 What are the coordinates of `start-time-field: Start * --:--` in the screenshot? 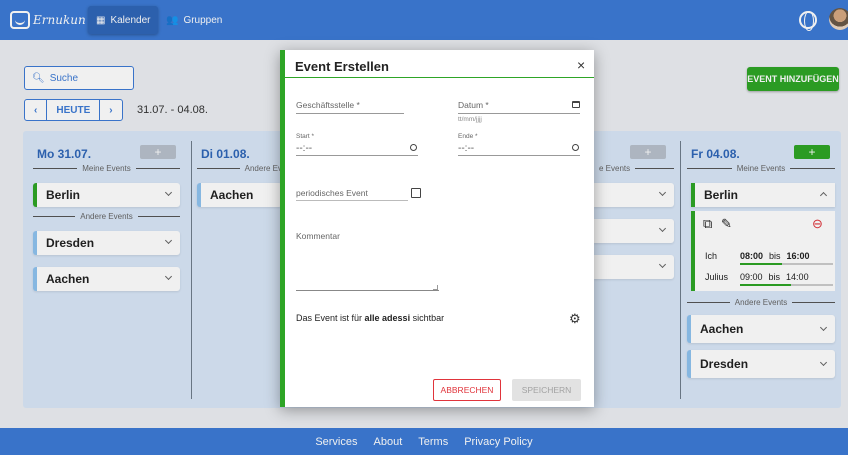 It's located at (357, 145).